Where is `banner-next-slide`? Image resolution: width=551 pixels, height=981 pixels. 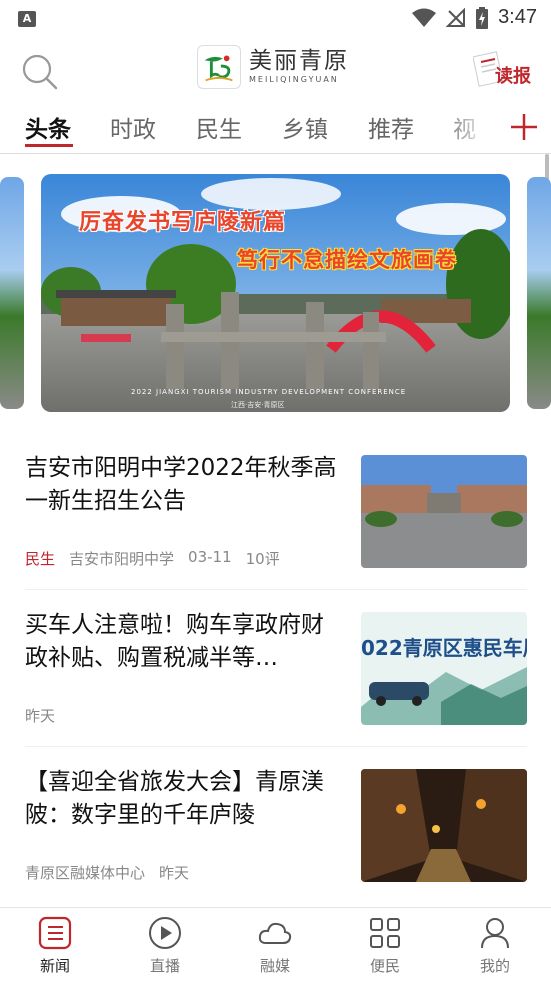
banner-next-slide is located at coordinates (539, 293).